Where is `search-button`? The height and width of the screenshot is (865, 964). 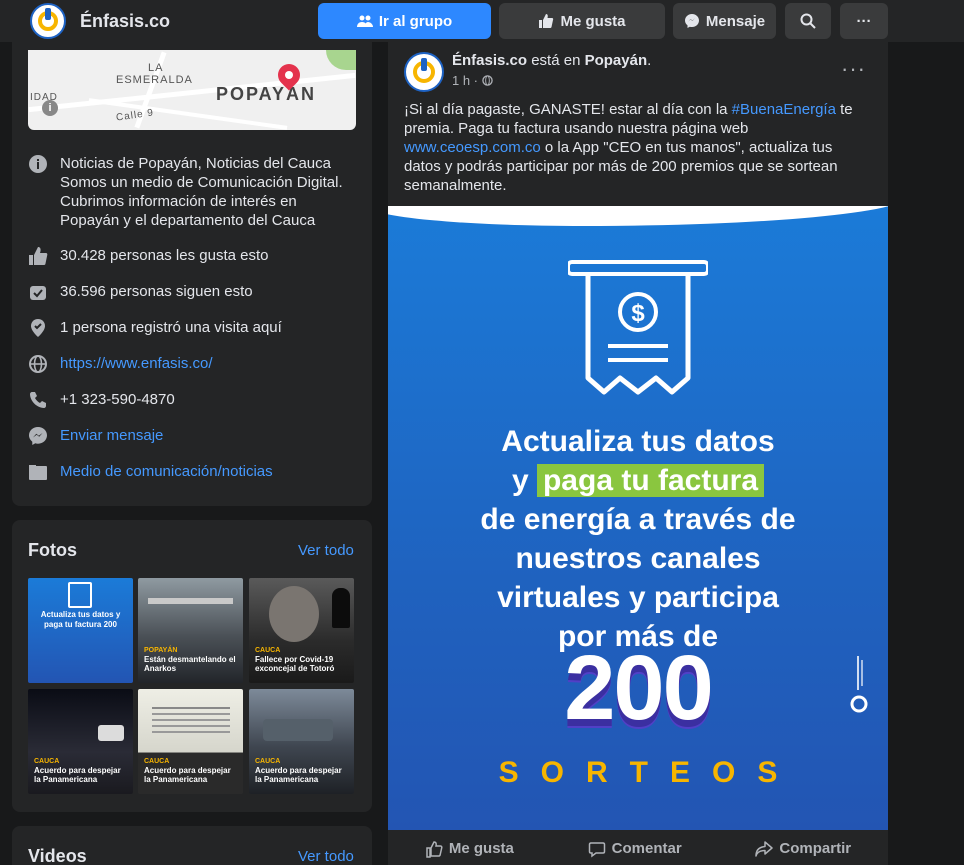
search-button is located at coordinates (808, 21).